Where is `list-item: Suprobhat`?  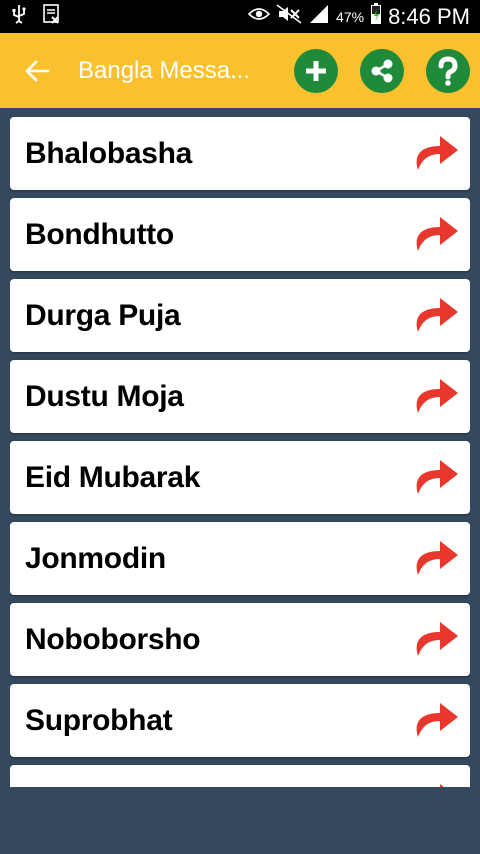
list-item: Suprobhat is located at coordinates (240, 720).